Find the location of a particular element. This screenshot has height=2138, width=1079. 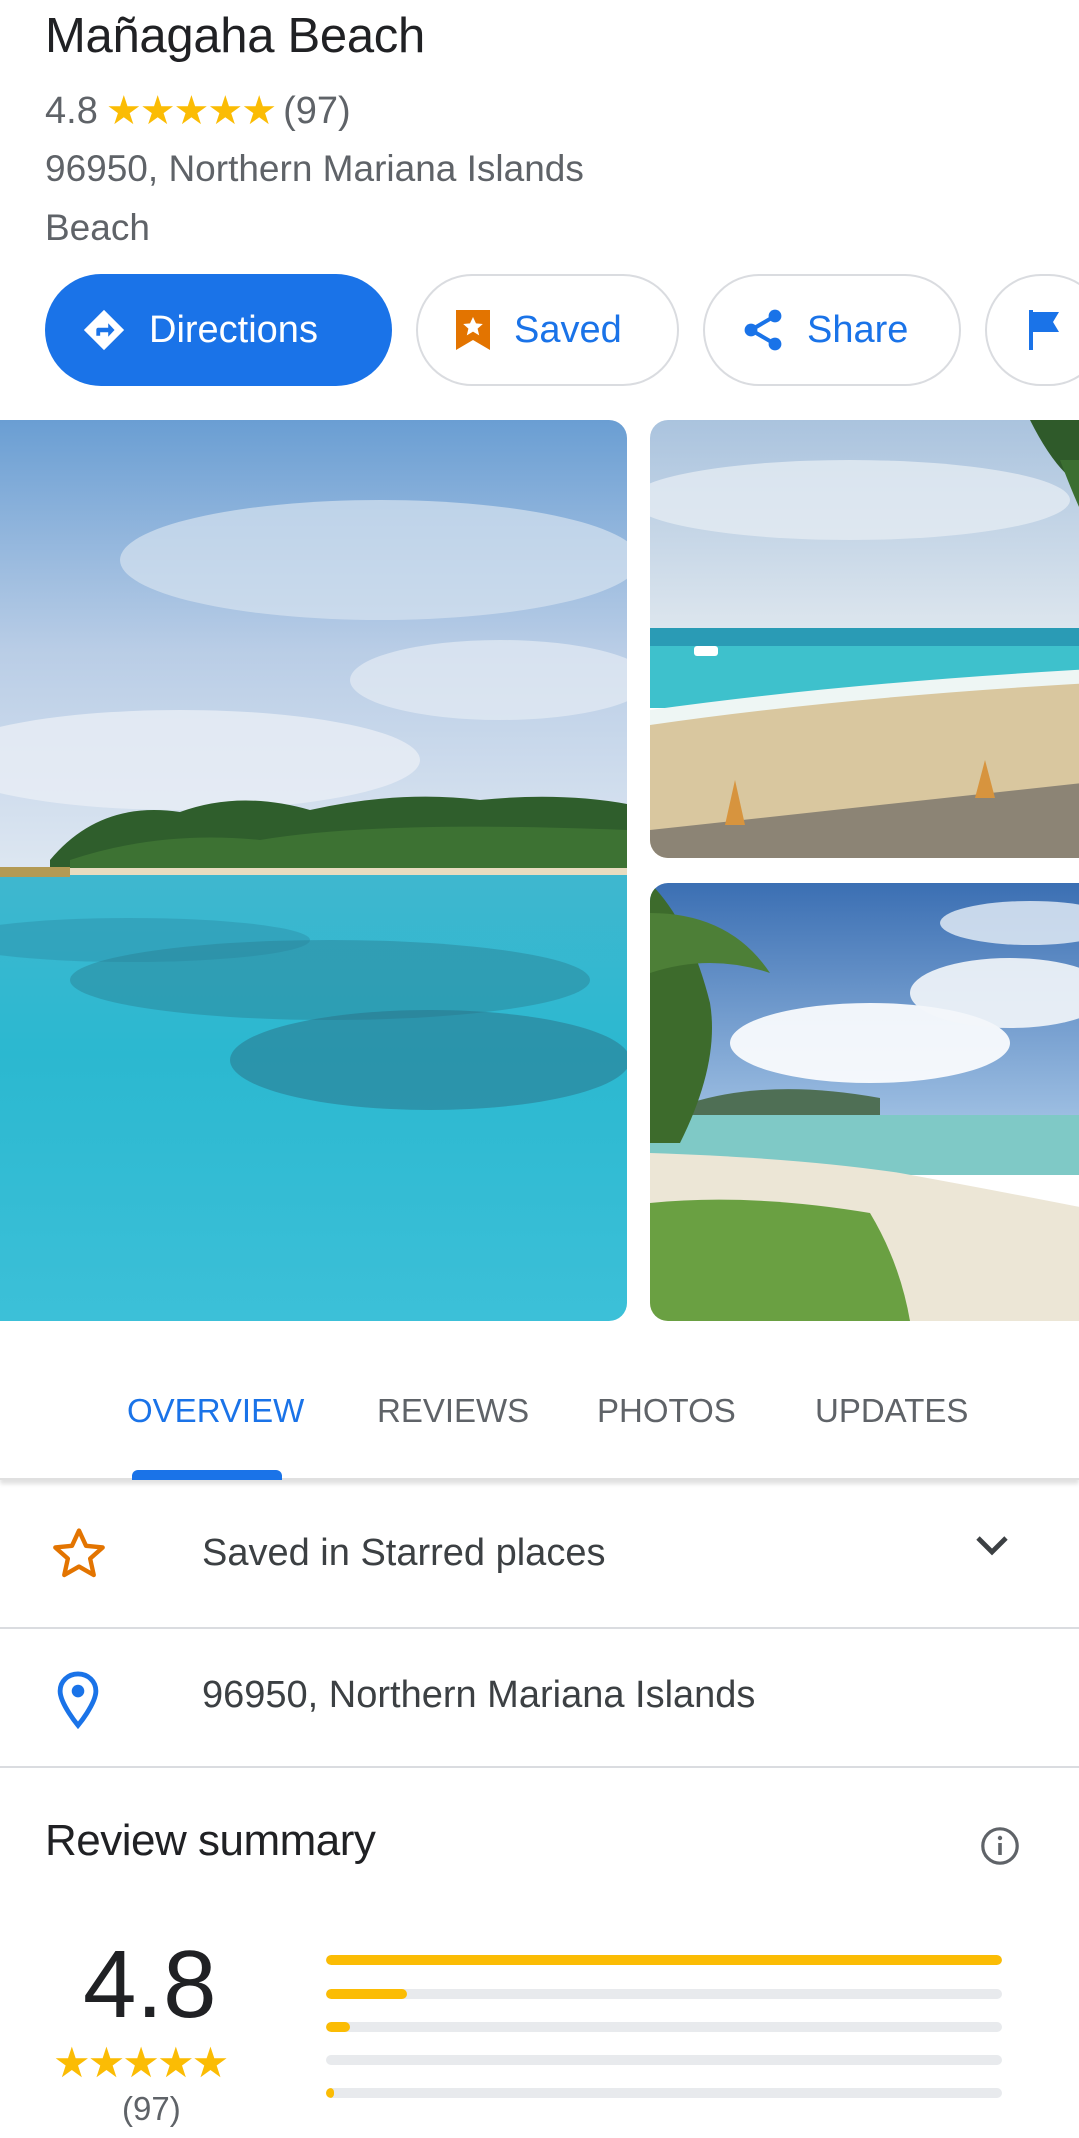

flag-icon is located at coordinates (1045, 330).